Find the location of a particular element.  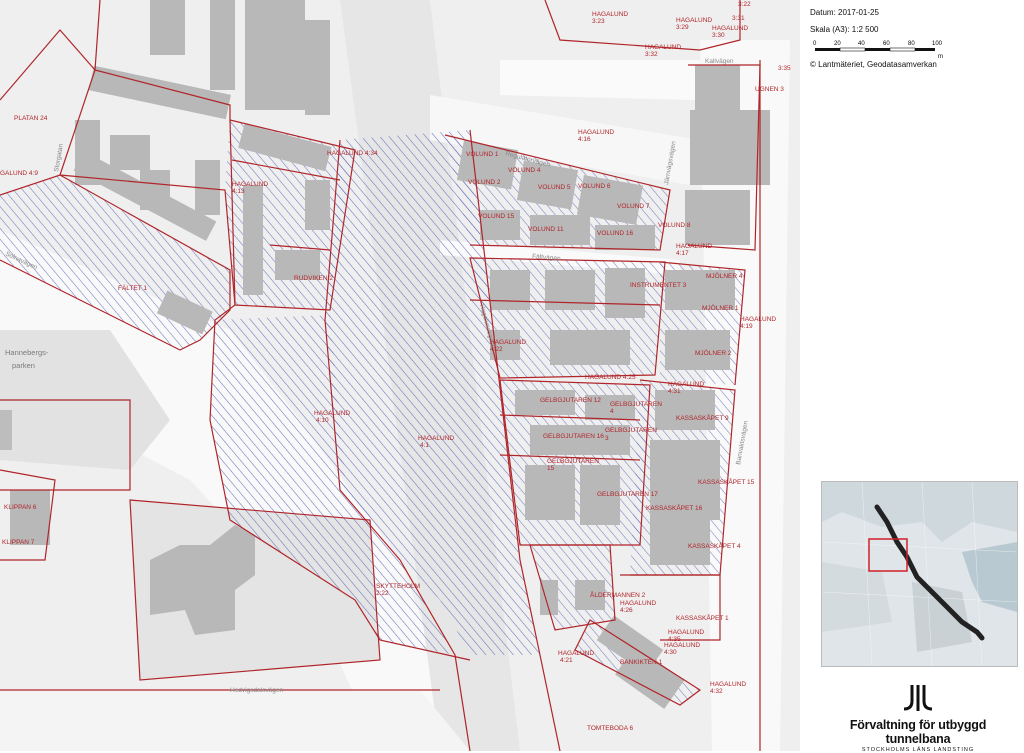

label-bankiren-1: BANKIKTEN 1 is located at coordinates (641, 662).